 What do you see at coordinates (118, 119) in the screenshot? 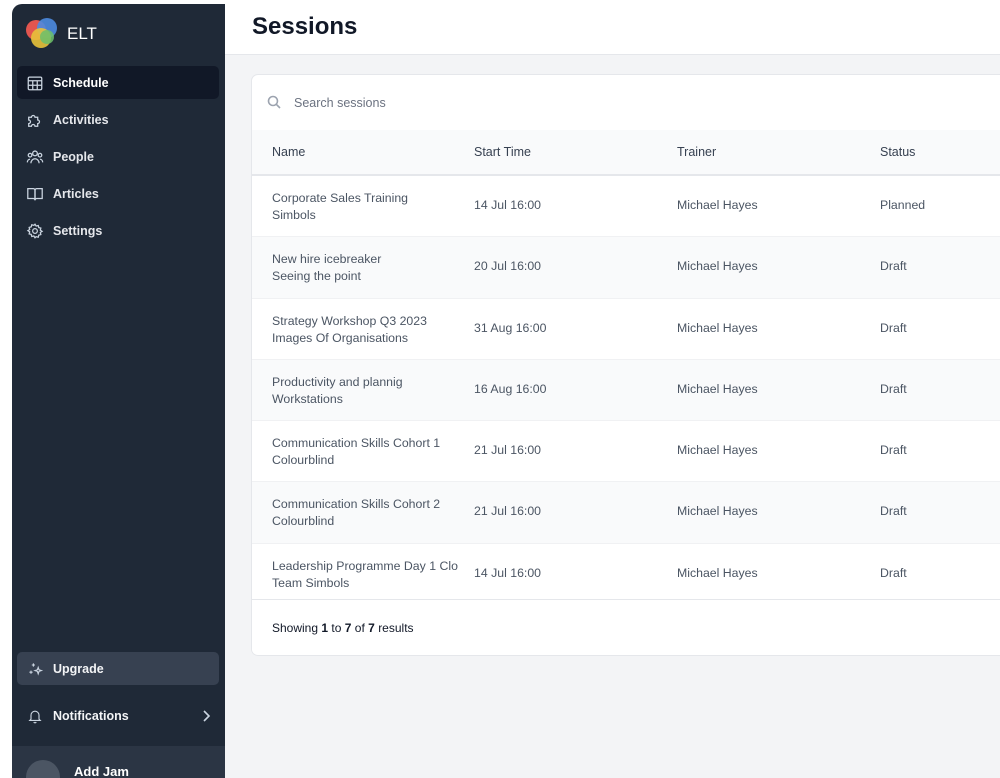
I see `sidebar-item-activities: Activities` at bounding box center [118, 119].